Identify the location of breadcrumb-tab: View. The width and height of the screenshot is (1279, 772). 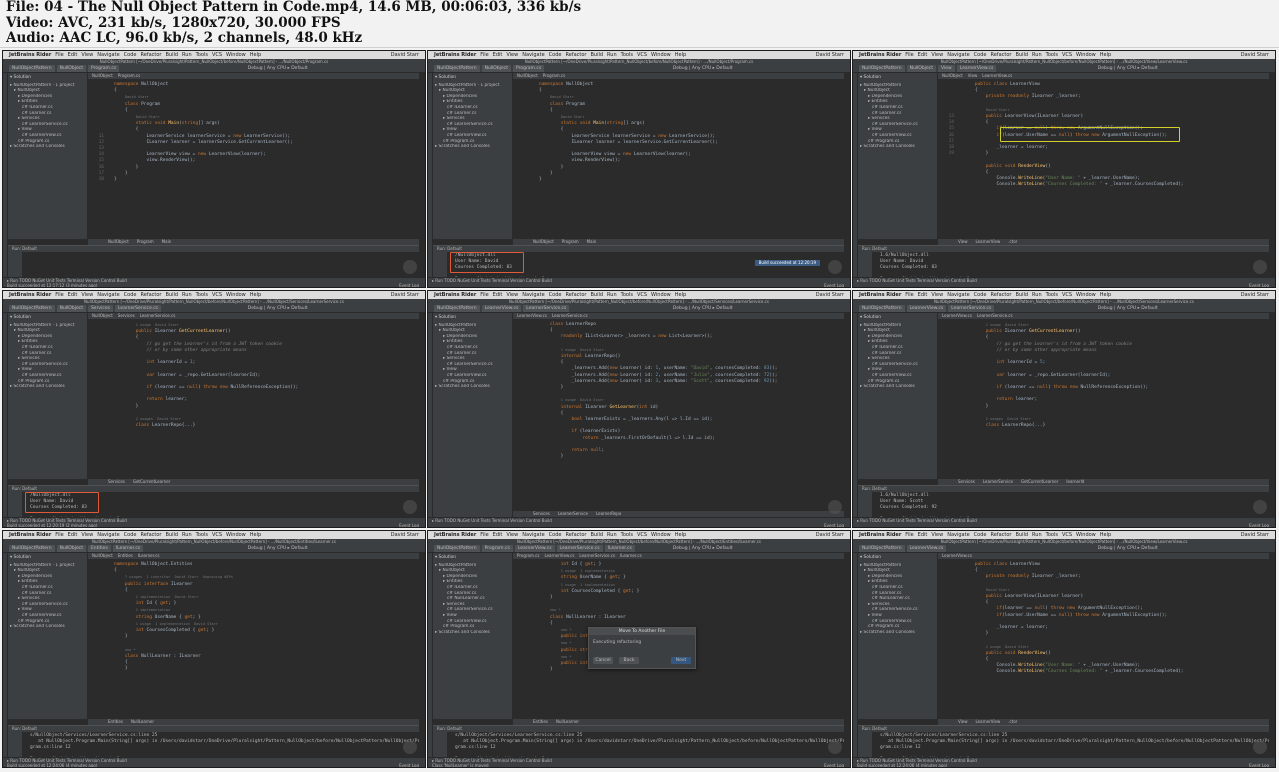
(946, 68).